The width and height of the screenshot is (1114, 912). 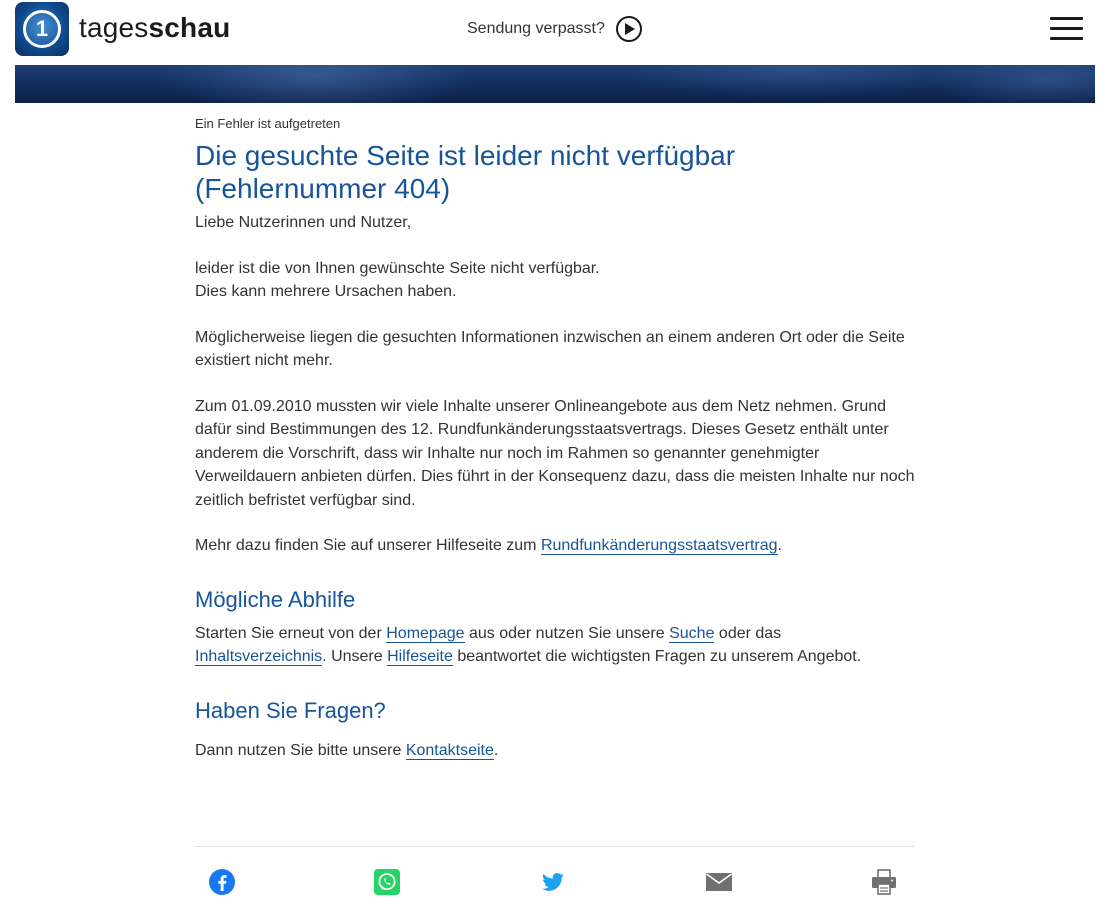 I want to click on whatsapp-icon, so click(x=387, y=882).